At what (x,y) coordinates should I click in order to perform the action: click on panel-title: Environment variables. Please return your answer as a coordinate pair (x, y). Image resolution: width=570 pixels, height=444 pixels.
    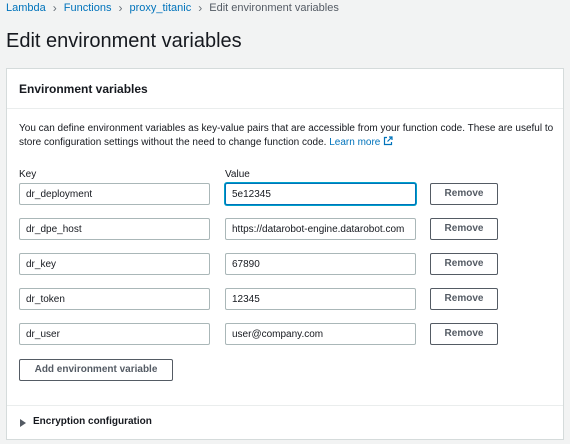
    Looking at the image, I should click on (83, 89).